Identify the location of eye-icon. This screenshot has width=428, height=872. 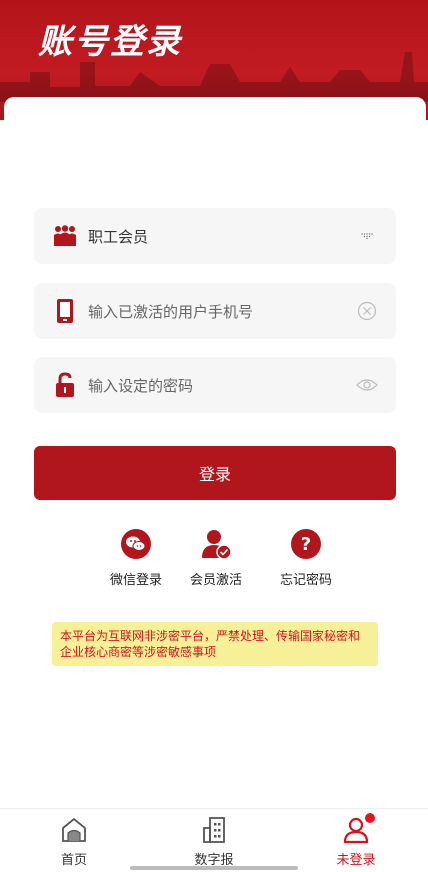
(367, 385).